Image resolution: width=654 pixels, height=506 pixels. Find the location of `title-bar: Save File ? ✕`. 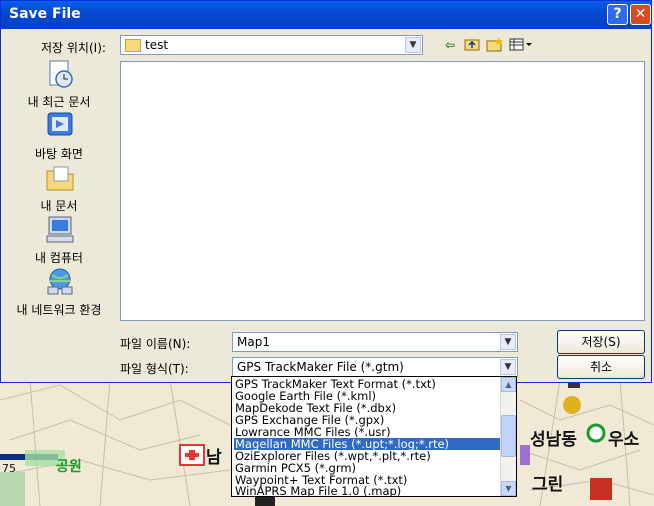

title-bar: Save File ? ✕ is located at coordinates (326, 15).